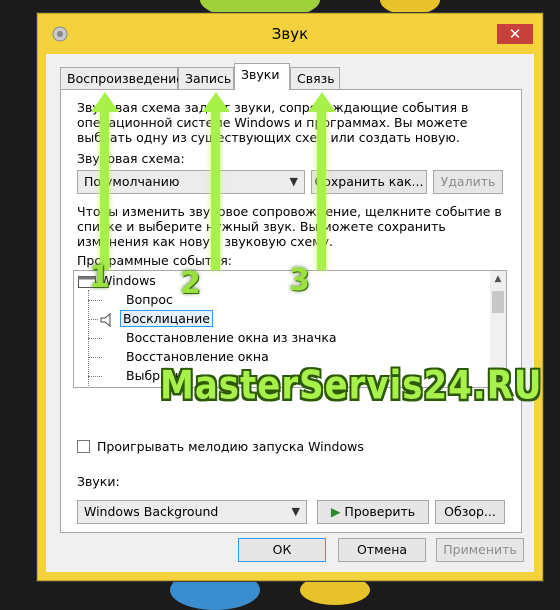 The width and height of the screenshot is (560, 610). What do you see at coordinates (351, 386) in the screenshot?
I see `watermark-text: MasterServis24.RU` at bounding box center [351, 386].